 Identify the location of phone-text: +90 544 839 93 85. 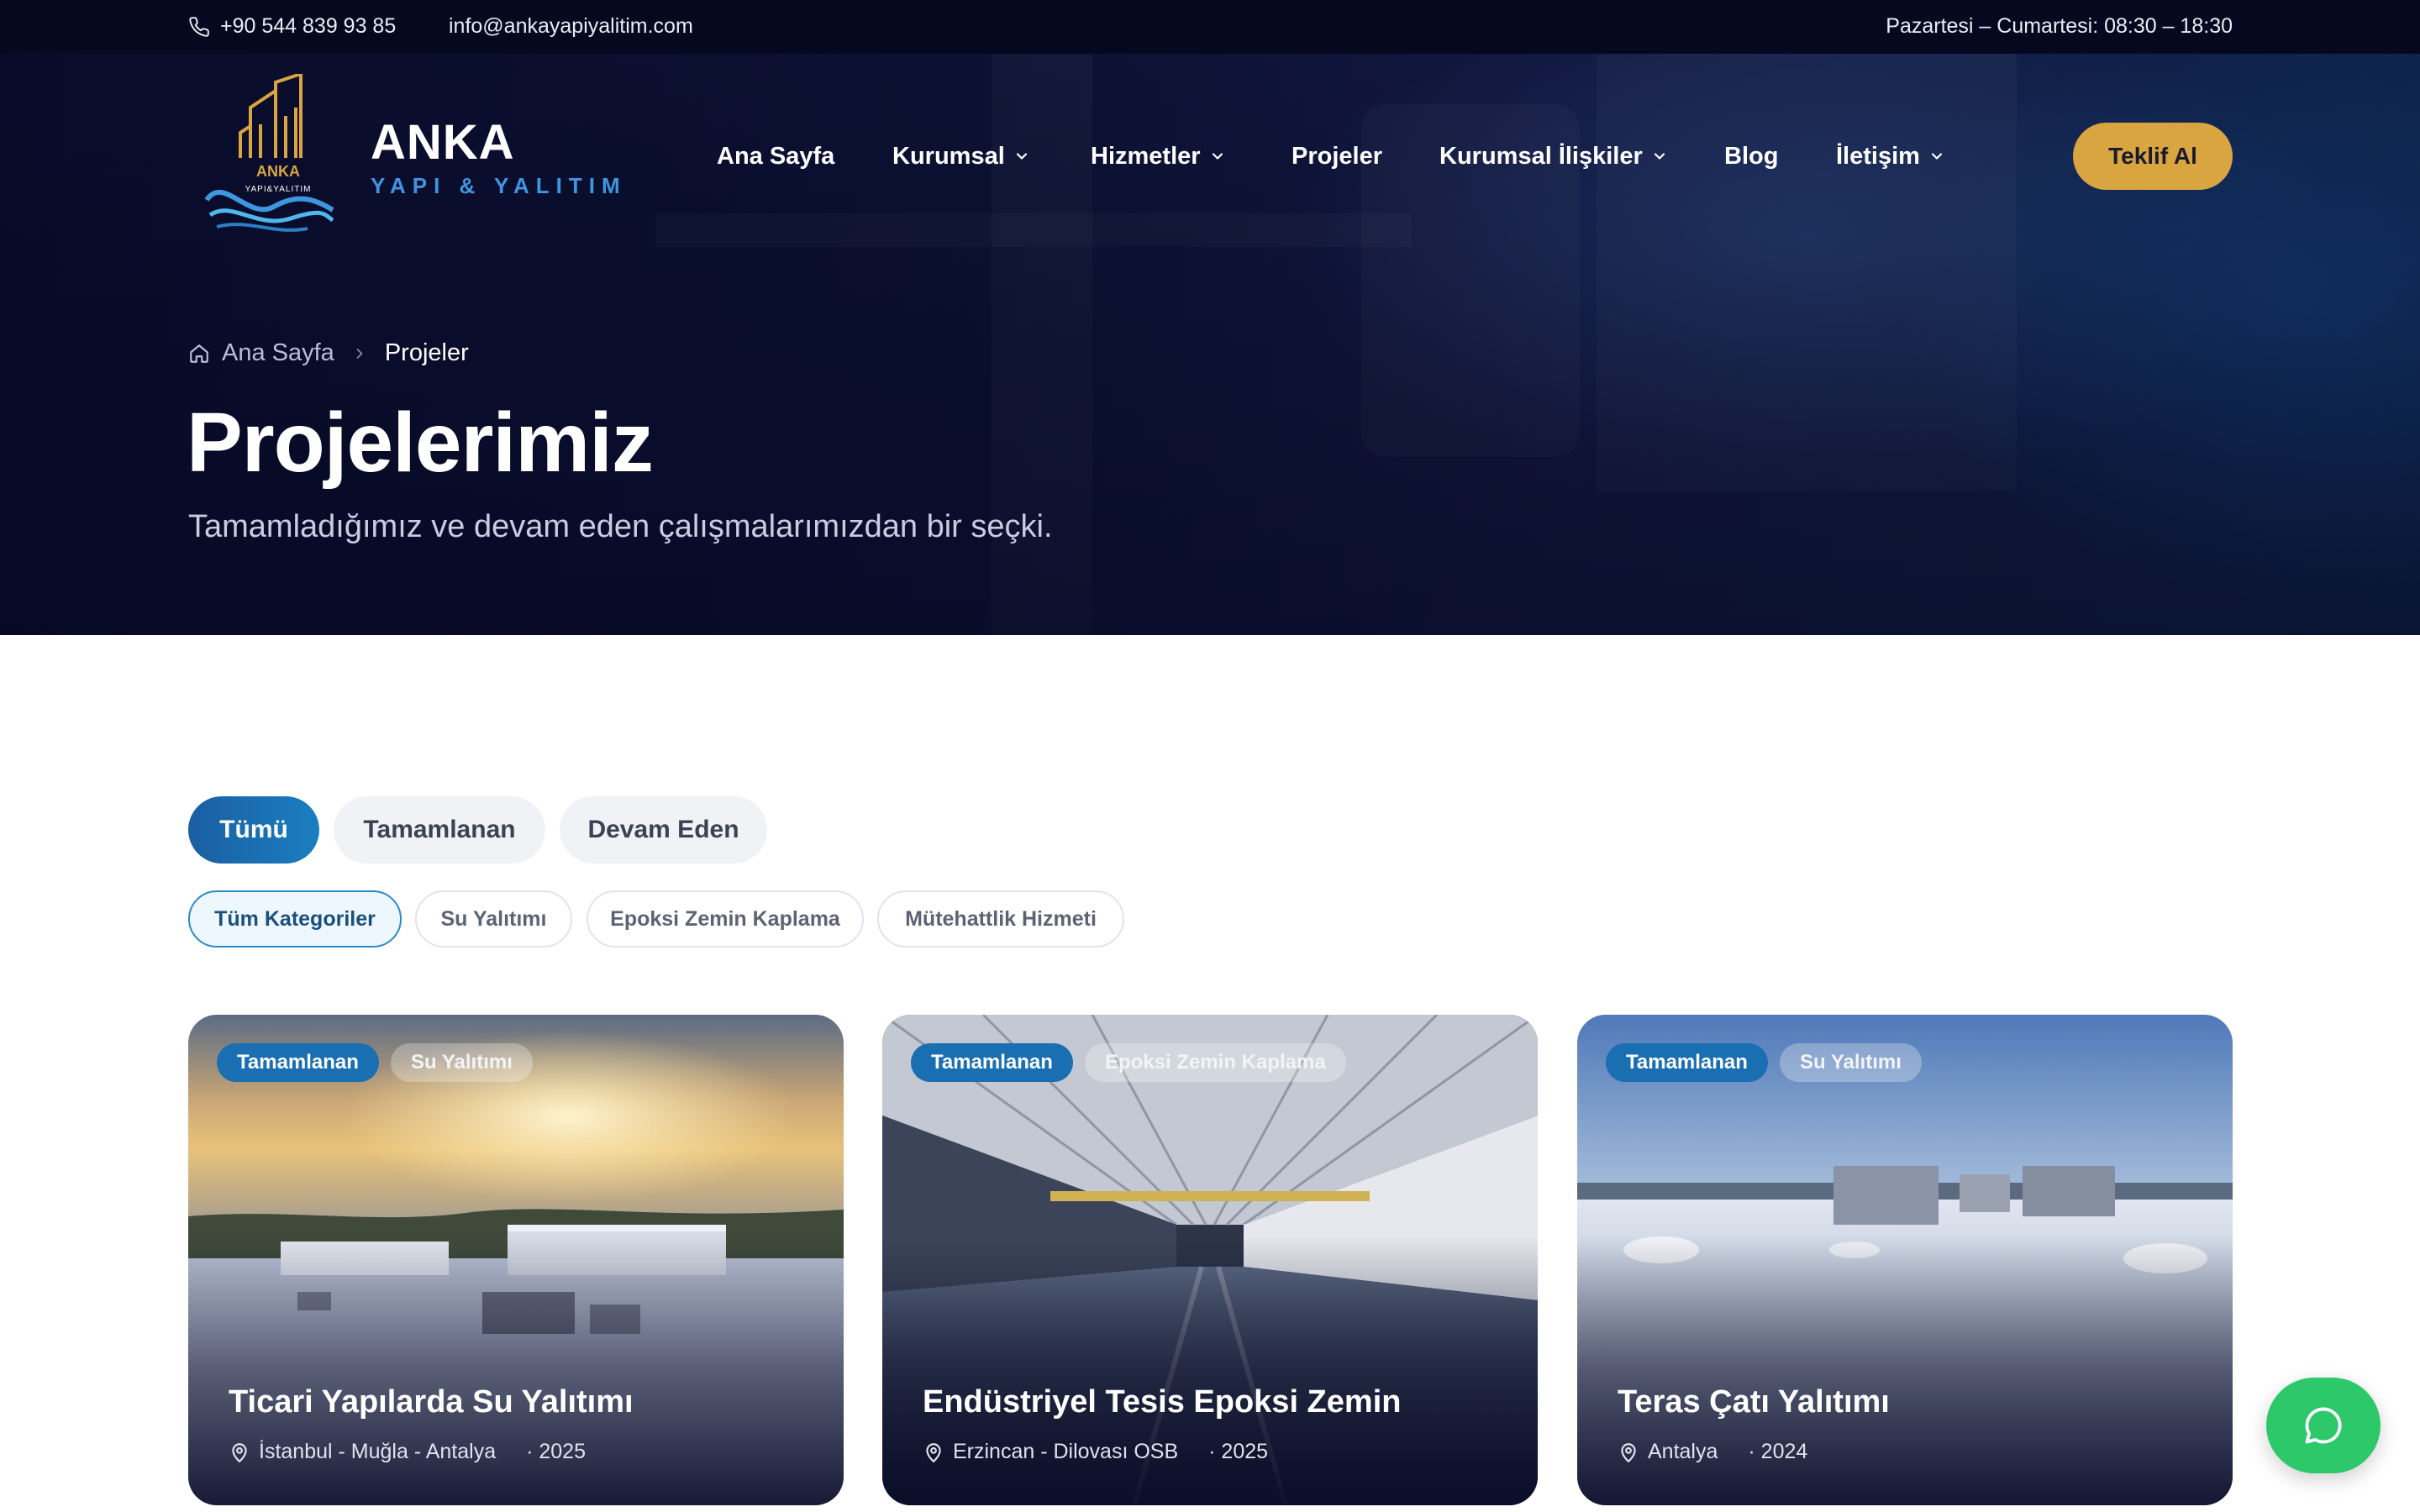
(308, 26).